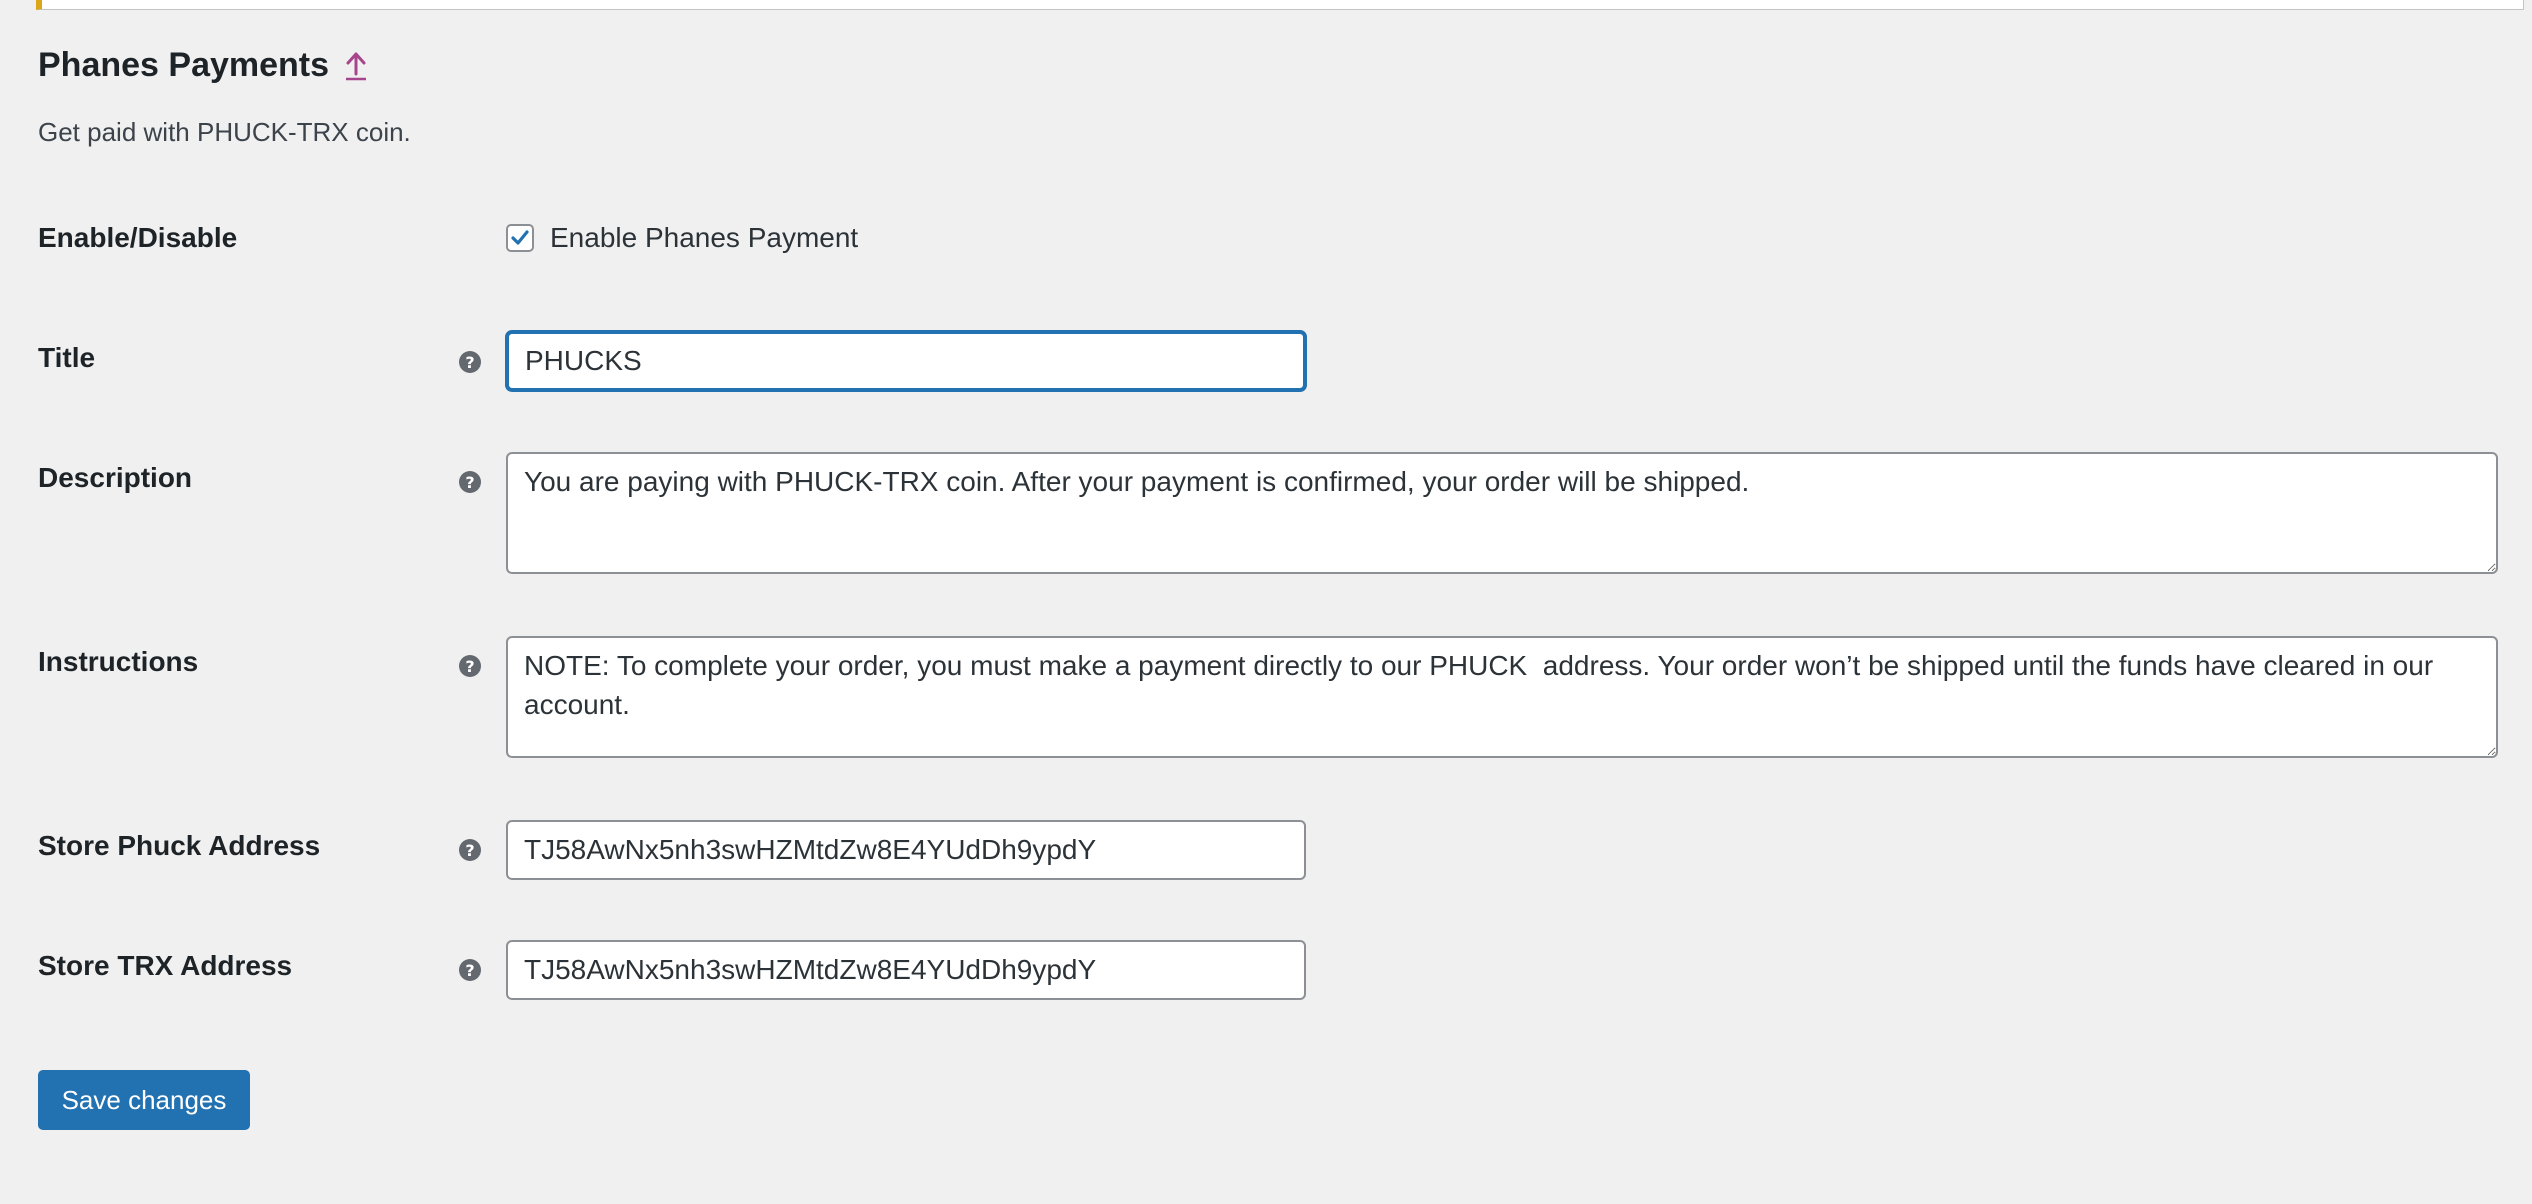 The width and height of the screenshot is (2532, 1204). Describe the element at coordinates (115, 477) in the screenshot. I see `description-label: Description` at that location.